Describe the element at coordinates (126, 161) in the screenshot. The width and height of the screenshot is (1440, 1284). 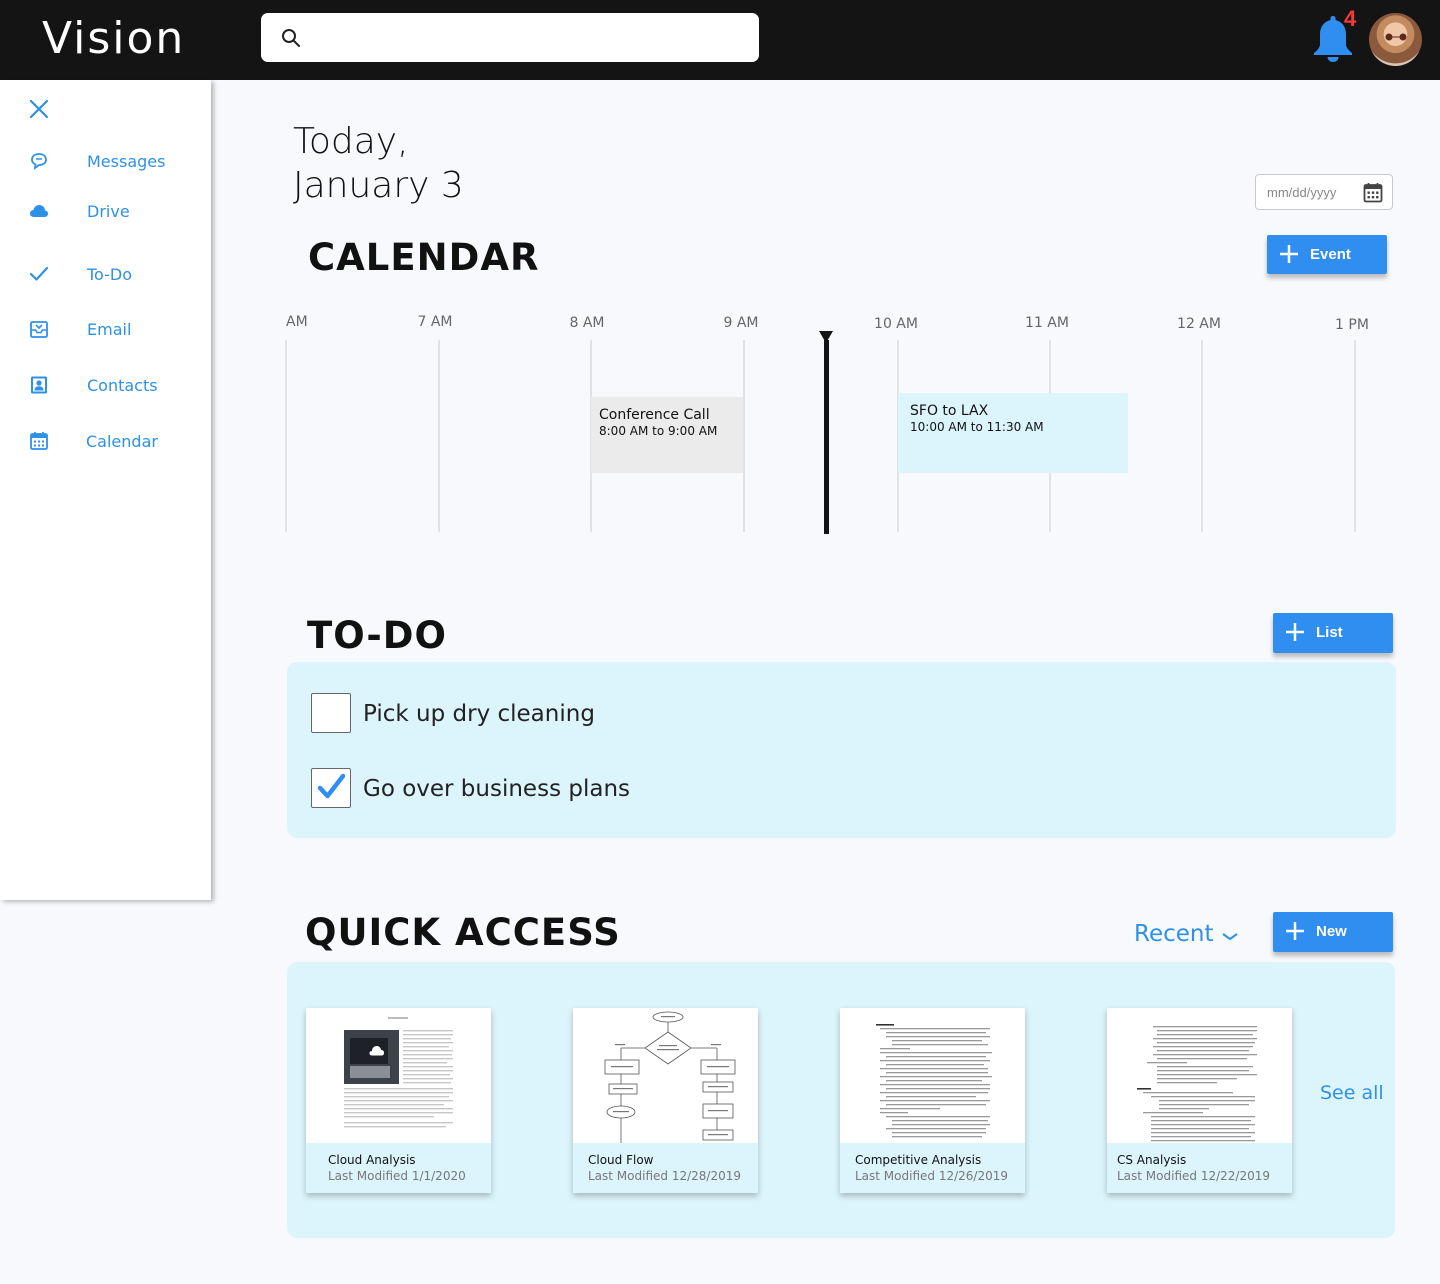
I see `sidebar-item-label: Messages` at that location.